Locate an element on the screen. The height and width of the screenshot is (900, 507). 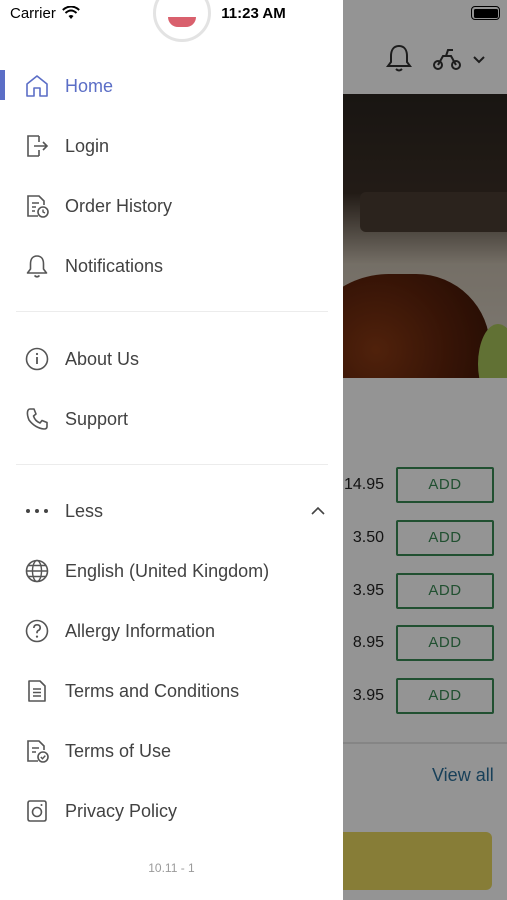
menu-item-label: Order History is located at coordinates (119, 205).